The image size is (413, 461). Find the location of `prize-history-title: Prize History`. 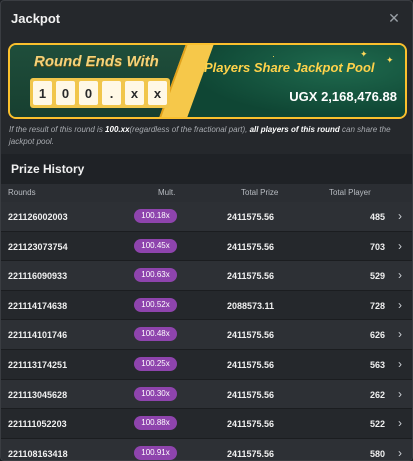

prize-history-title: Prize History is located at coordinates (48, 169).